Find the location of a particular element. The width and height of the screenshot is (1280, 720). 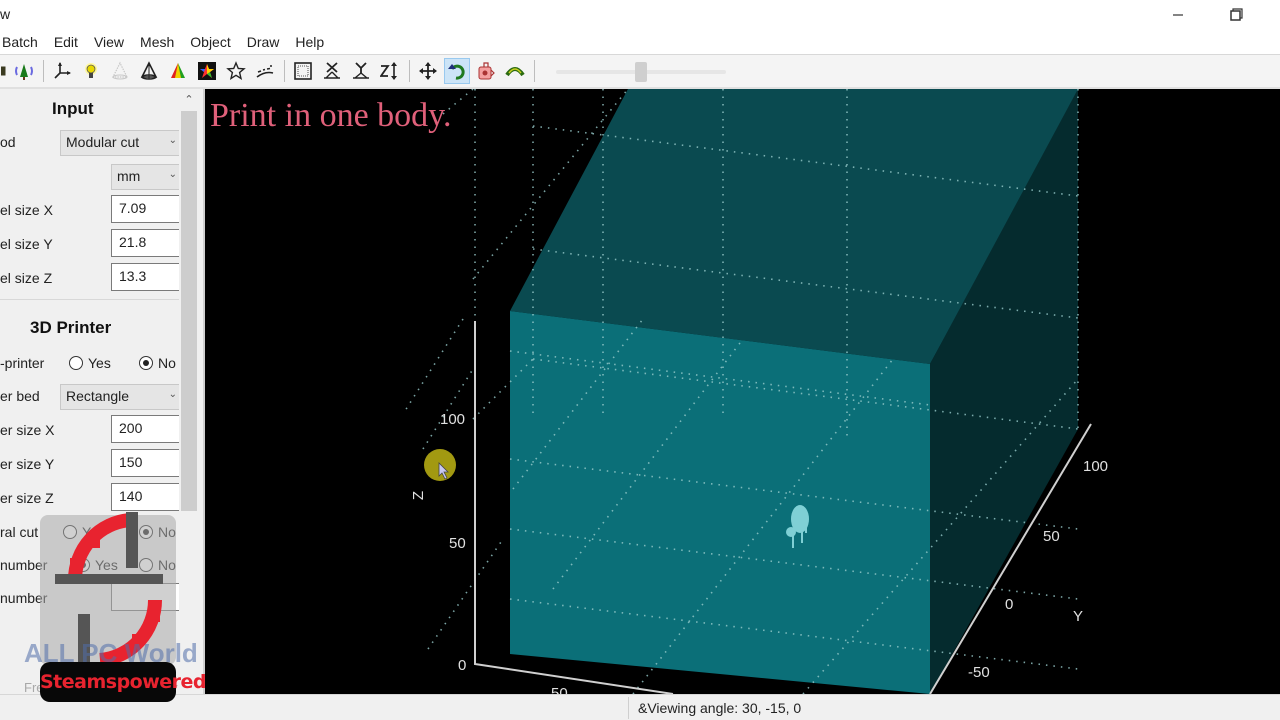

menu-view: View is located at coordinates (109, 42).